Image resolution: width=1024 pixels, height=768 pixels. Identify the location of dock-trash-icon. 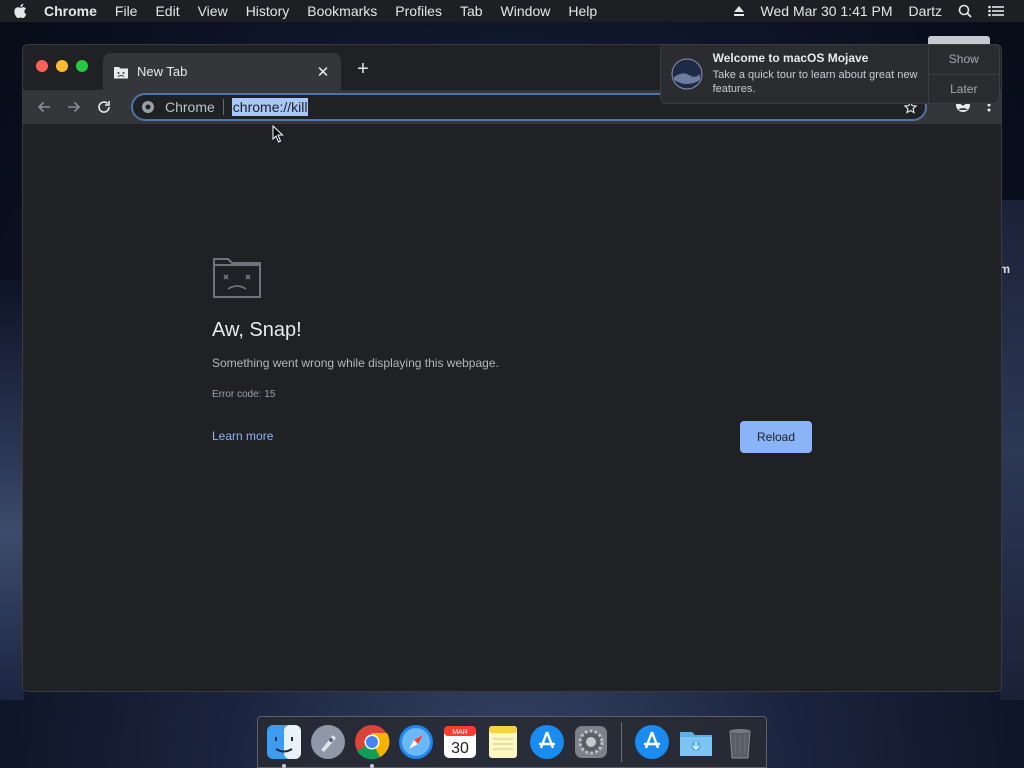
(740, 742).